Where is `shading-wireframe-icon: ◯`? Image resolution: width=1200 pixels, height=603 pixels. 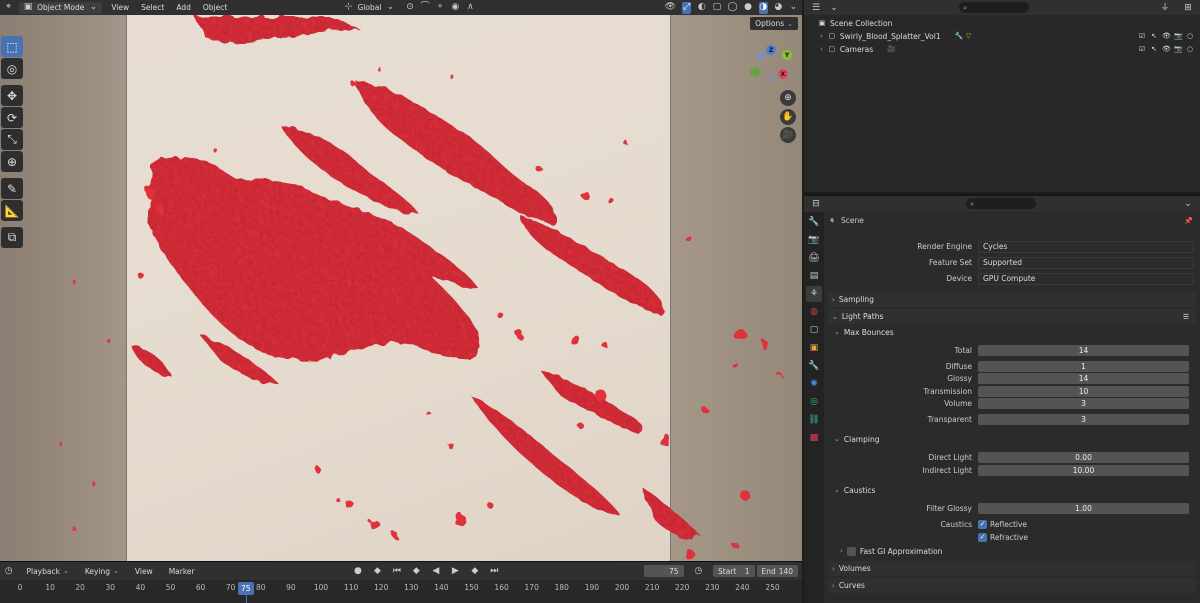
shading-wireframe-icon: ◯ is located at coordinates (732, 8).